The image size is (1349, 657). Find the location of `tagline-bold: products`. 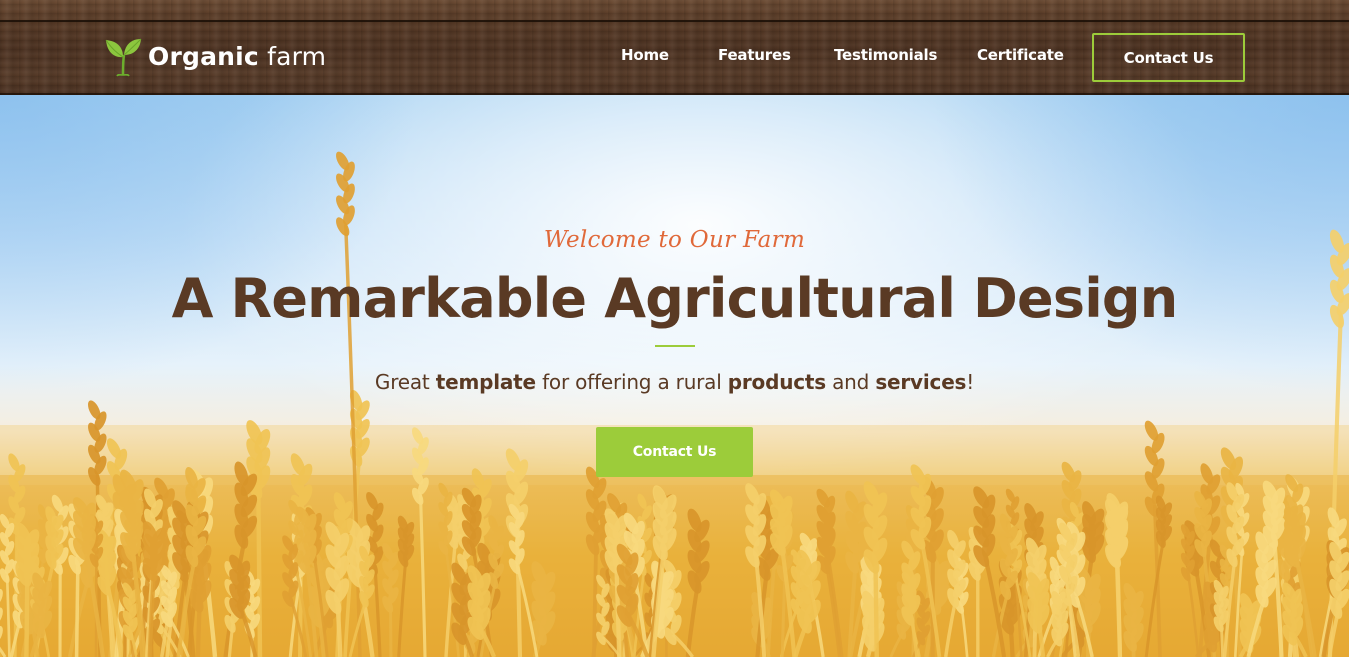

tagline-bold: products is located at coordinates (776, 382).